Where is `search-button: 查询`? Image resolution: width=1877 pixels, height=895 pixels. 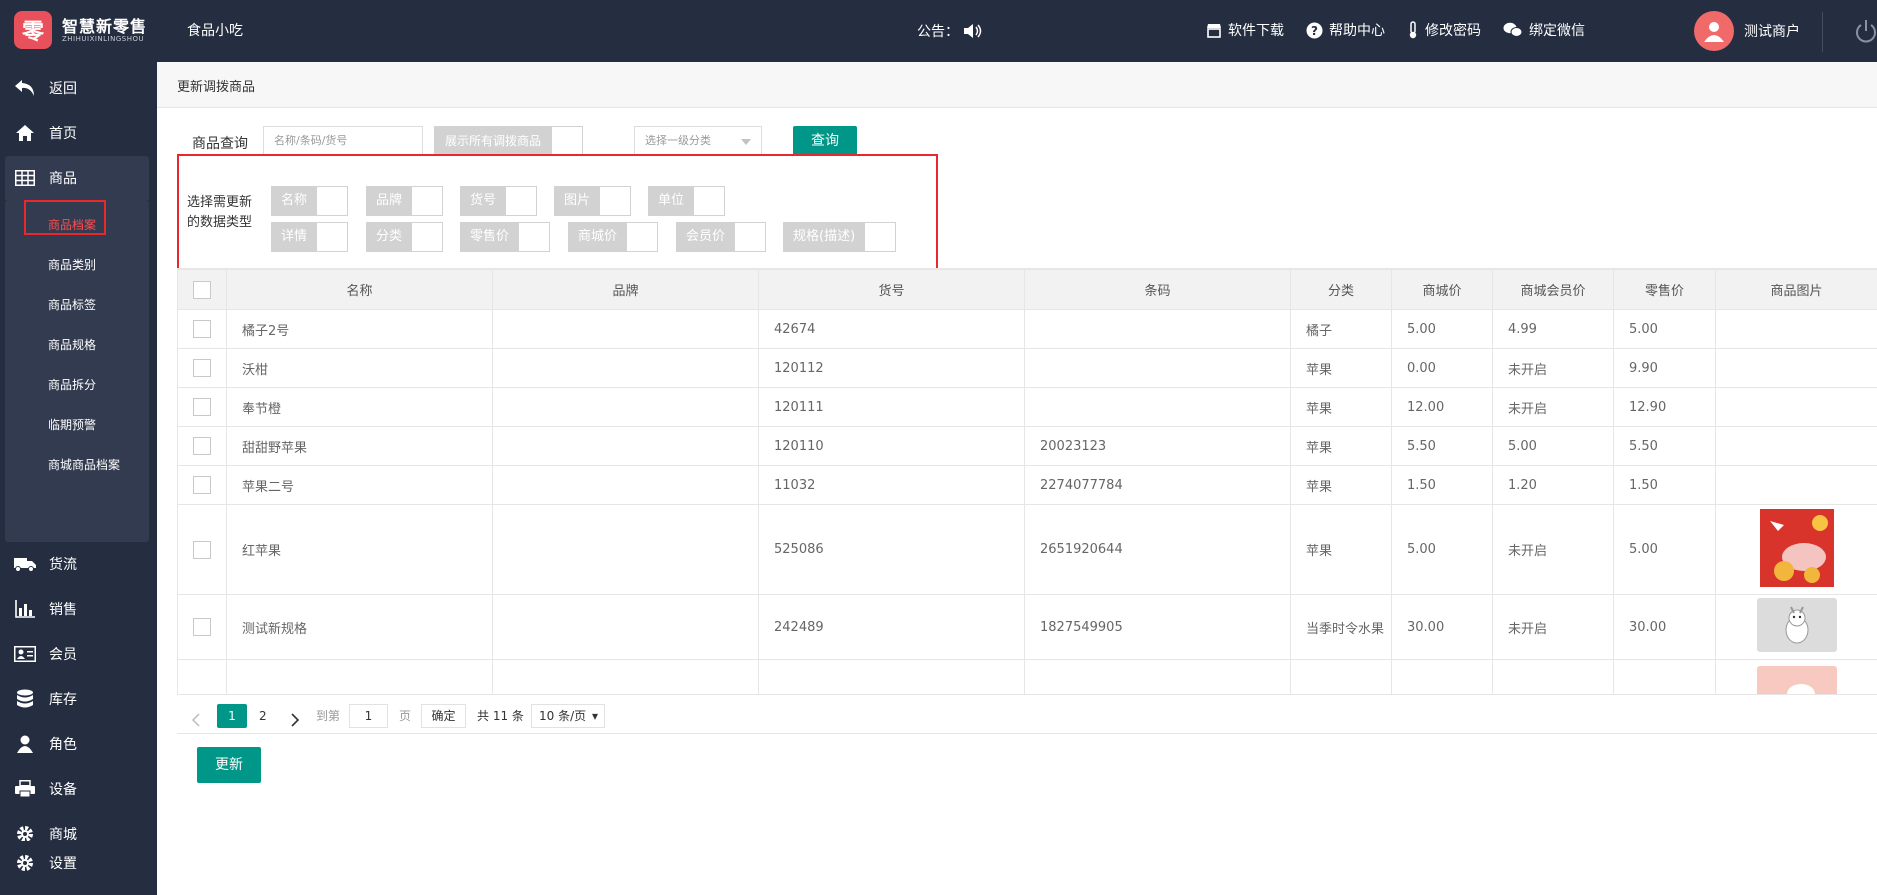
search-button: 查询 is located at coordinates (825, 141).